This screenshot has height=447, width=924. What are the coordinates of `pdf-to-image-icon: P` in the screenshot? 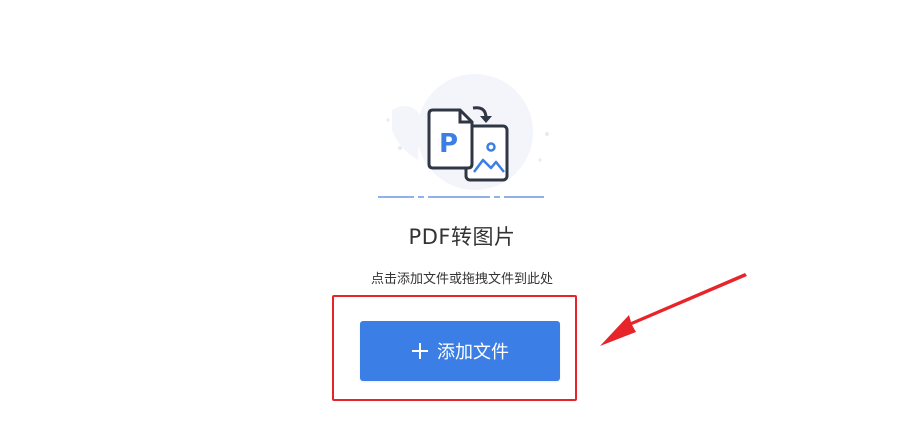 It's located at (463, 136).